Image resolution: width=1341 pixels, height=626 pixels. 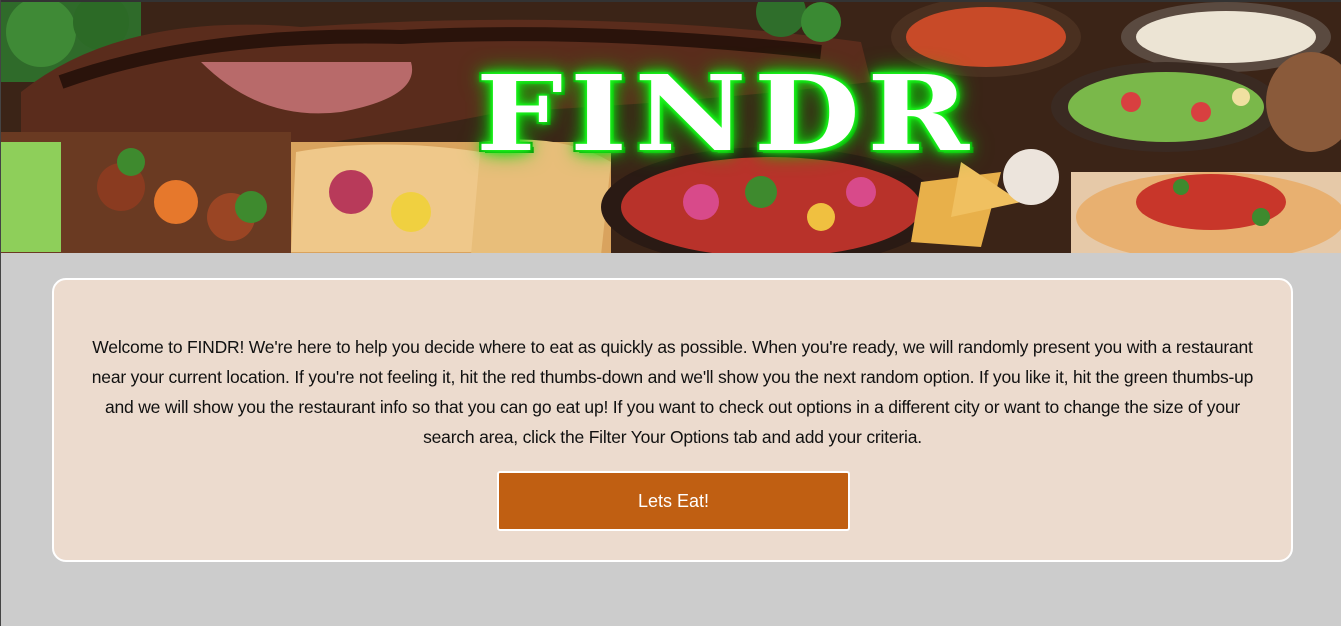 What do you see at coordinates (673, 501) in the screenshot?
I see `lets-eat-button: Lets Eat!` at bounding box center [673, 501].